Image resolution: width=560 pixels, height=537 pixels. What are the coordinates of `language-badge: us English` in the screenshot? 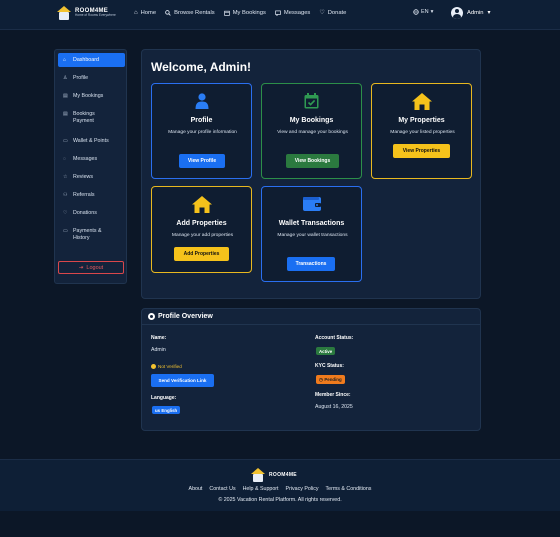 It's located at (166, 410).